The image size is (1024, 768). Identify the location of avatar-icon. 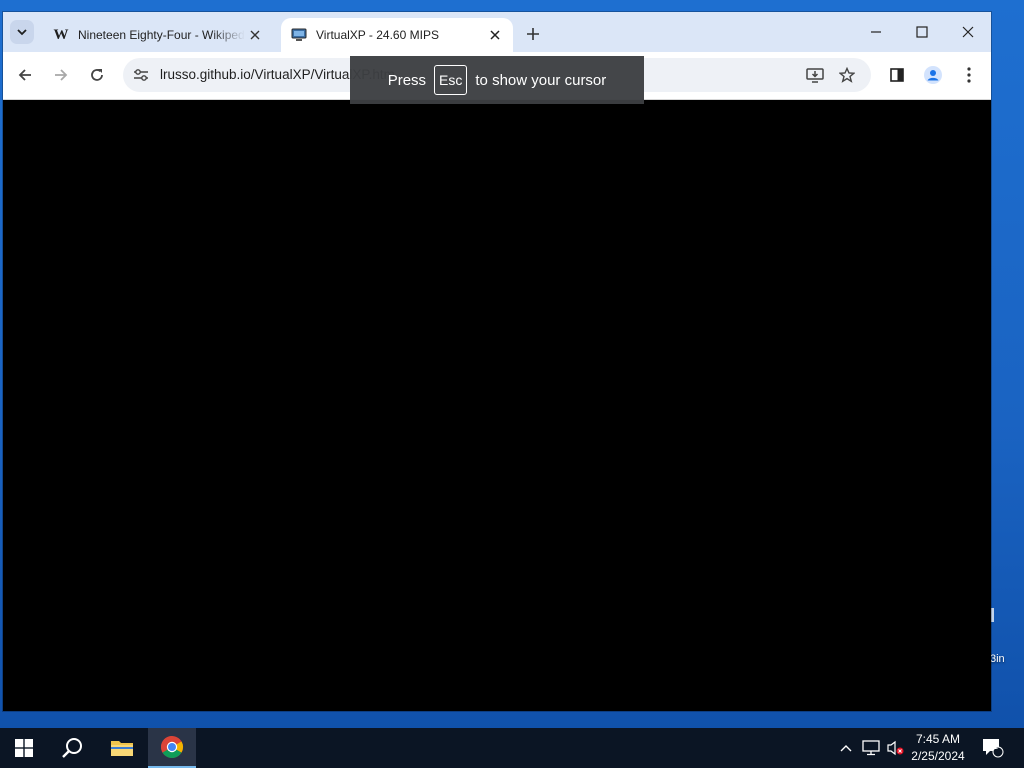
(933, 75).